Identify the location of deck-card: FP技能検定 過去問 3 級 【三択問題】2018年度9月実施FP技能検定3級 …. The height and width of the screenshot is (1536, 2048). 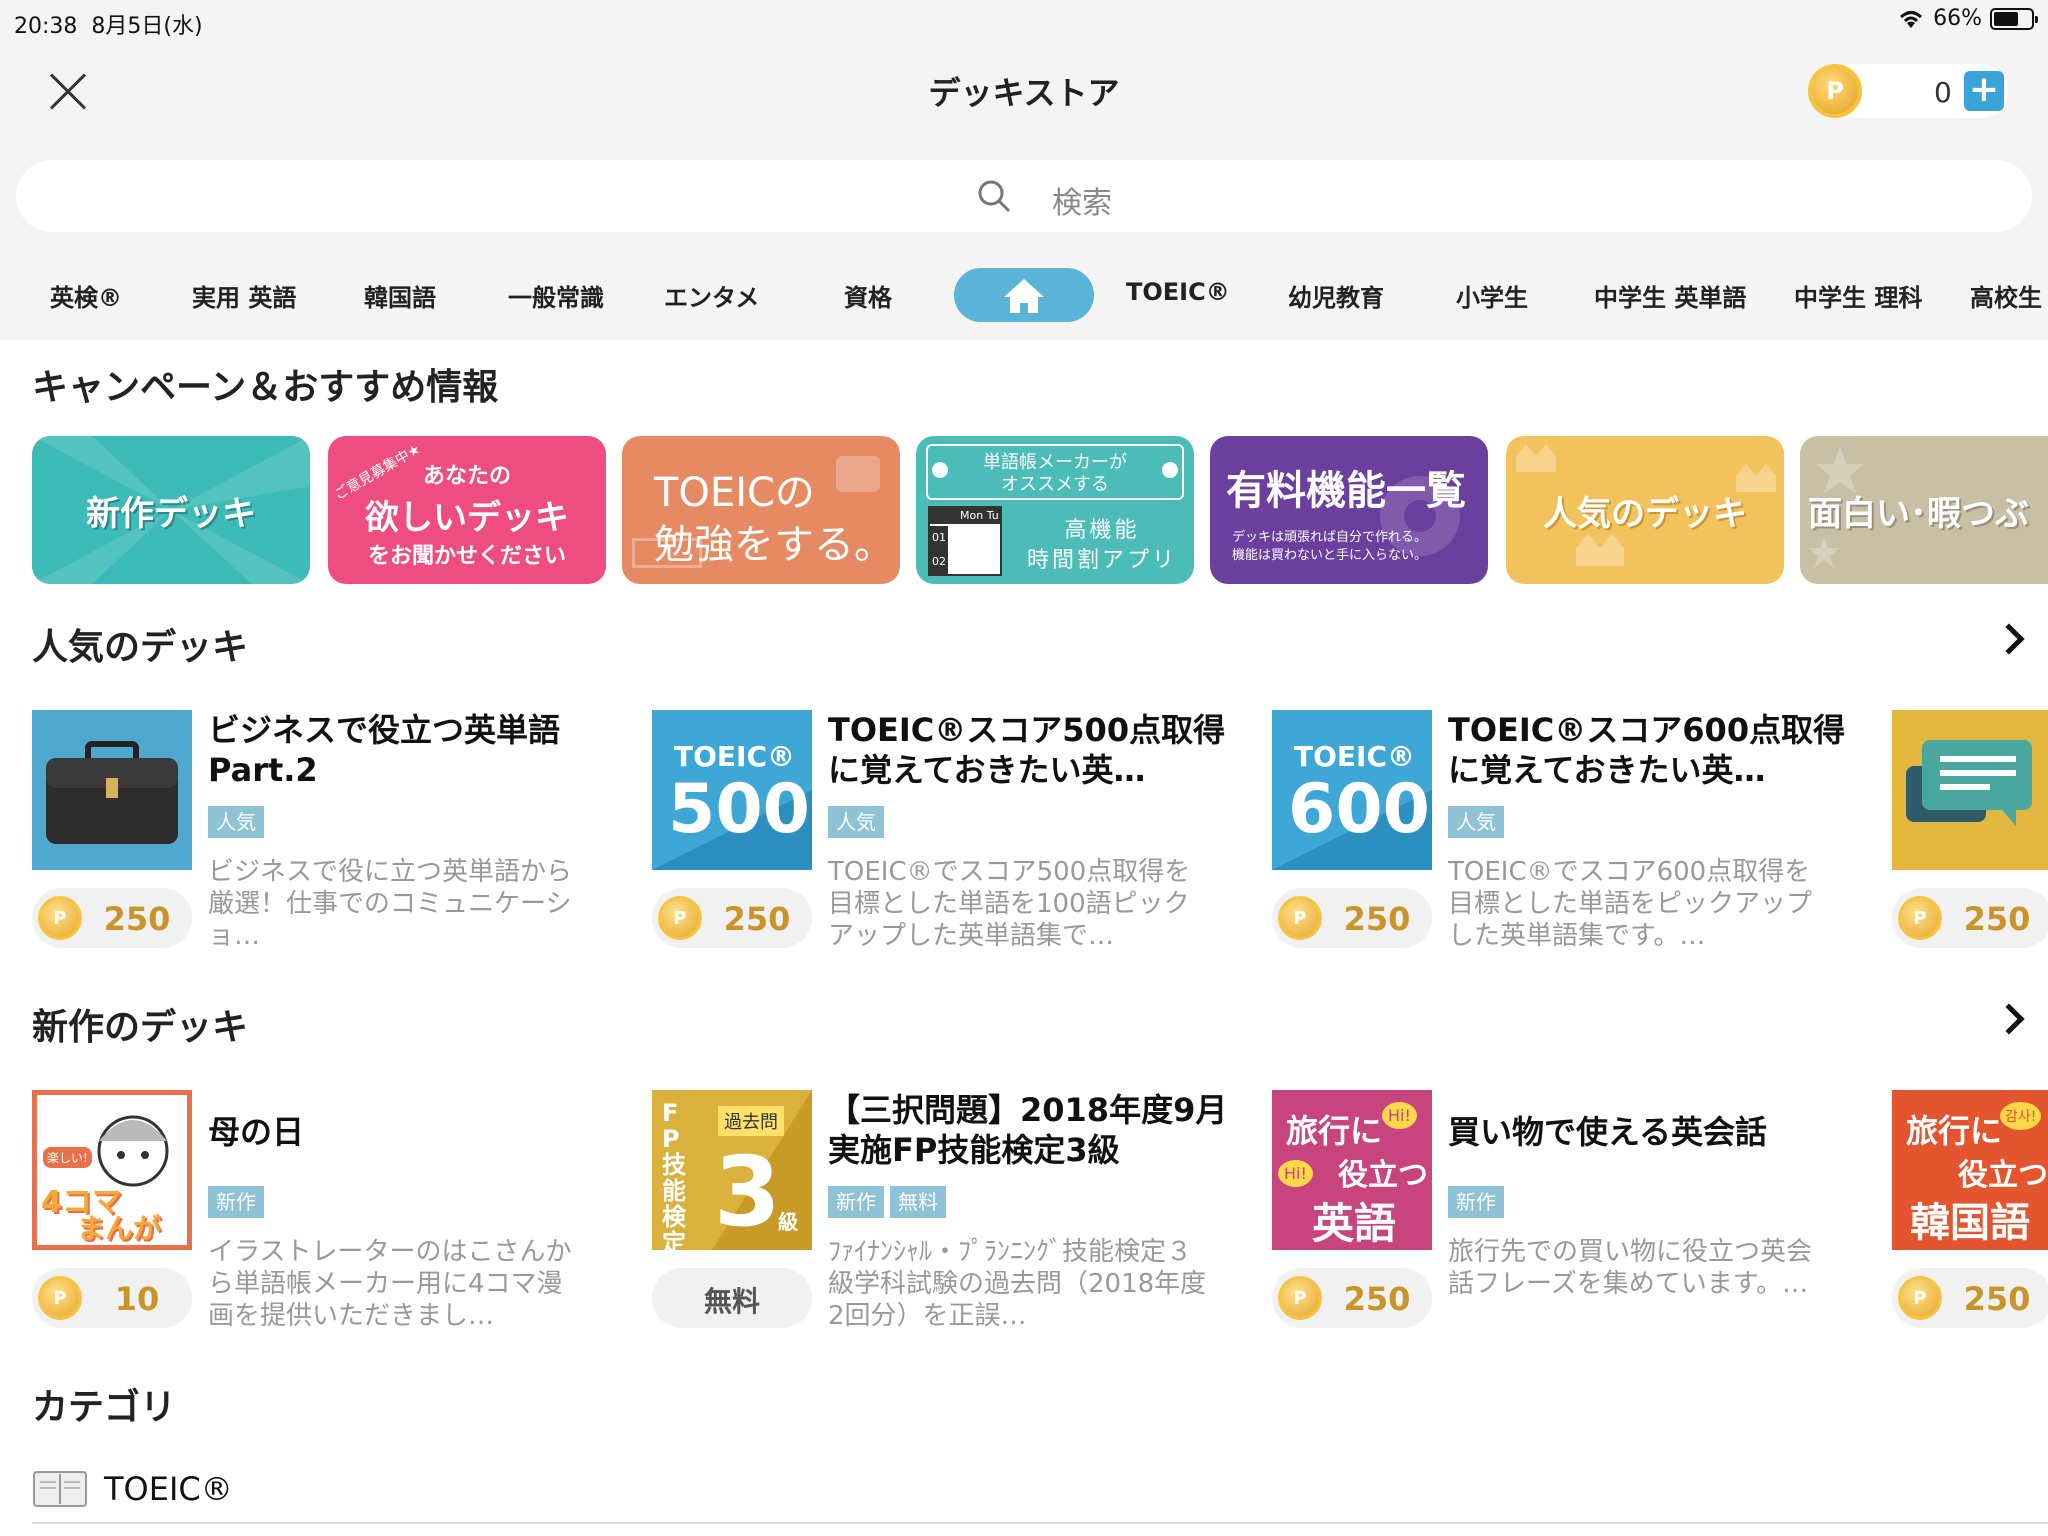
(952, 1215).